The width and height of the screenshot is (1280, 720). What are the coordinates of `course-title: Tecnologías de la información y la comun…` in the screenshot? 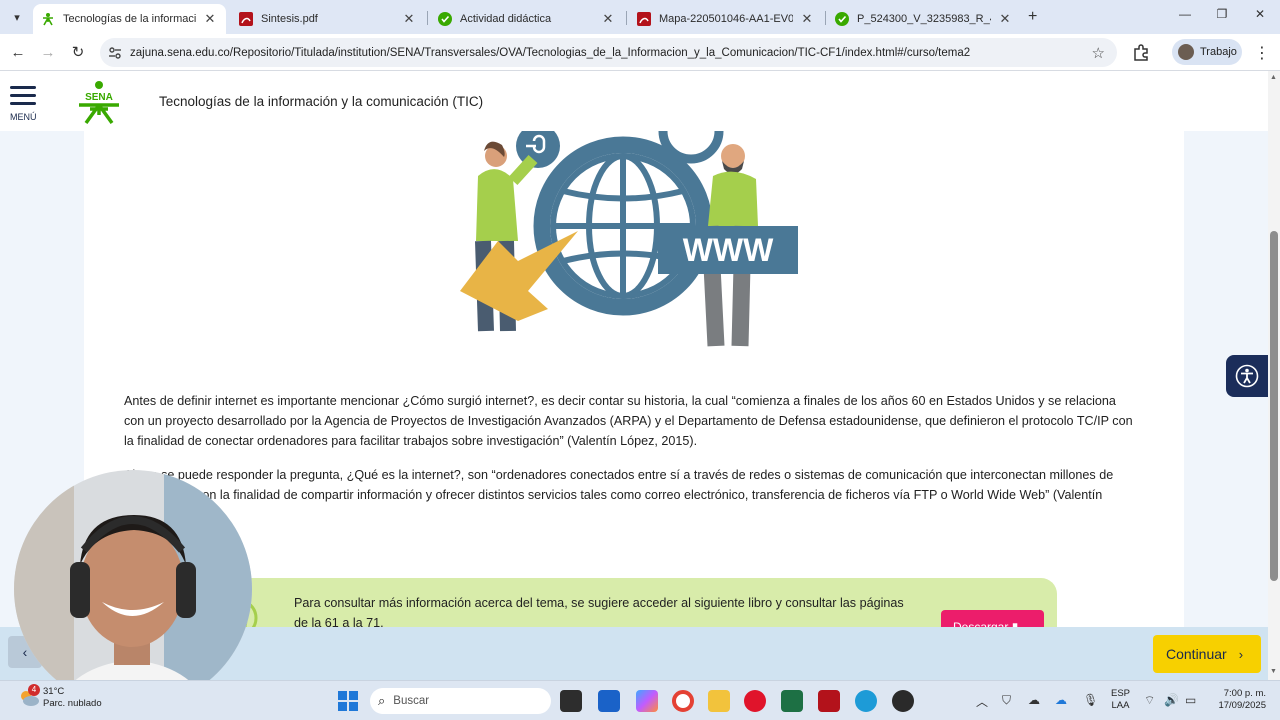 It's located at (321, 101).